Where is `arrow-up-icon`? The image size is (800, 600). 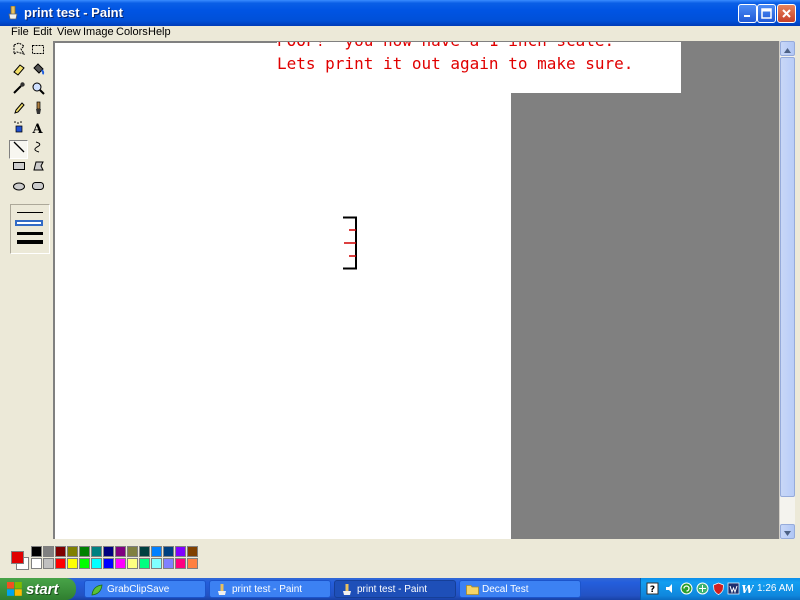
arrow-up-icon is located at coordinates (787, 49).